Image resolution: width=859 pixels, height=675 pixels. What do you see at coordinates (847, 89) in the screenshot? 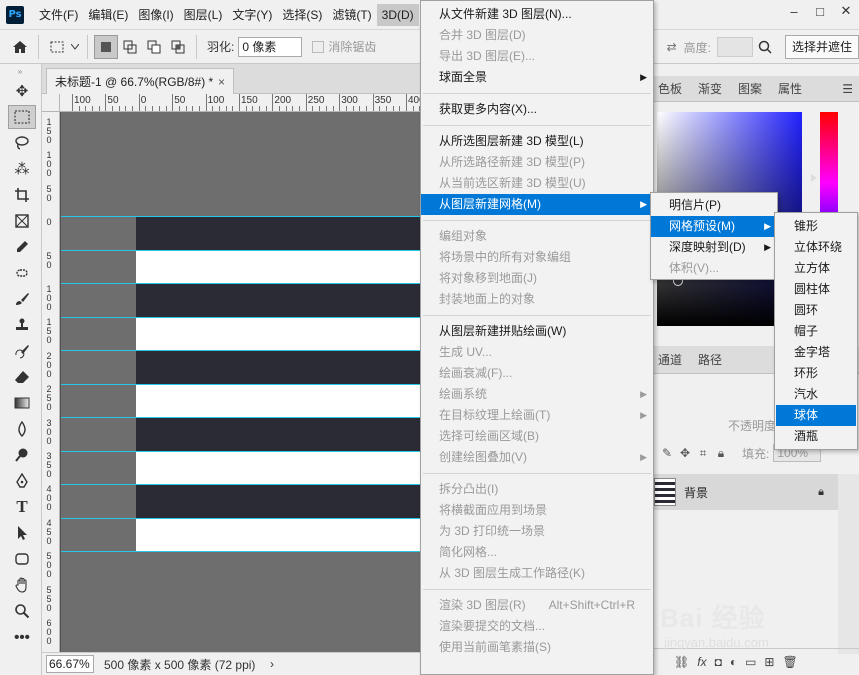
I see `panel-menu-icon: ☰` at bounding box center [847, 89].